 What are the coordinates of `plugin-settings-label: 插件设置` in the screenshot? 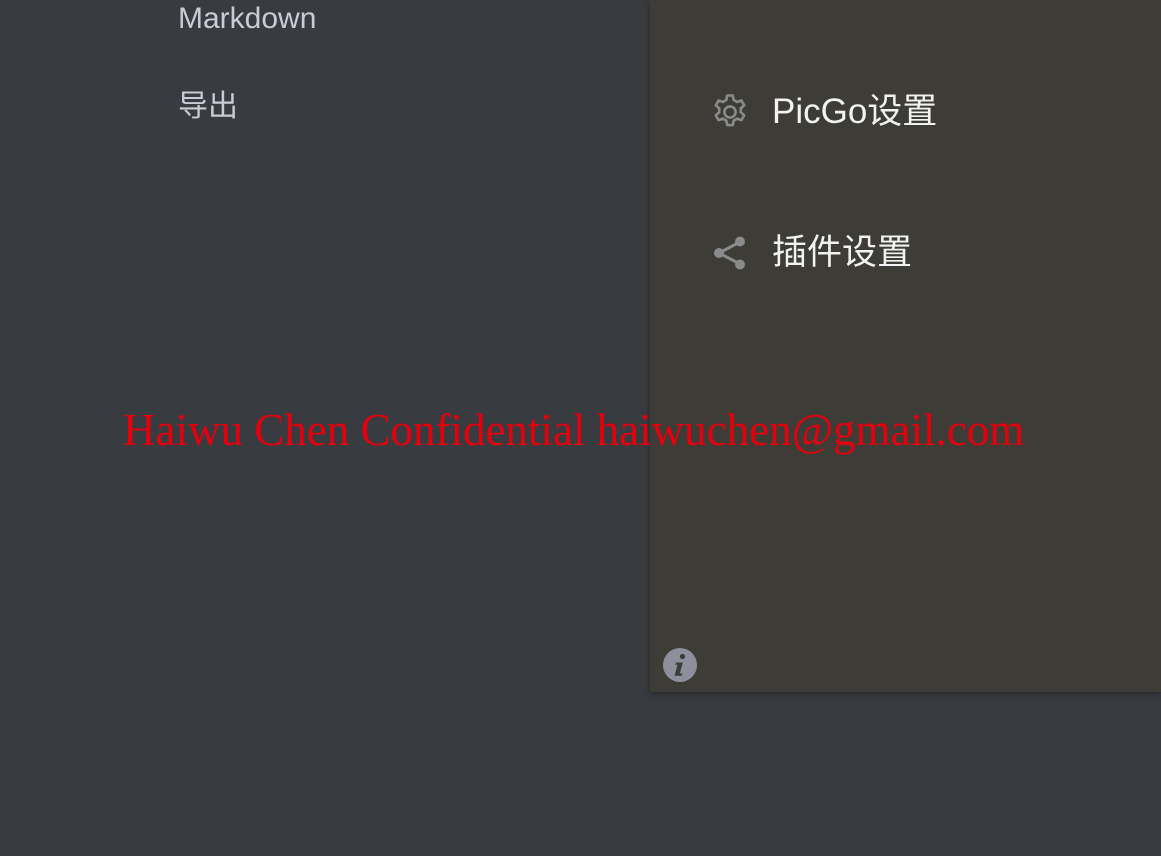 It's located at (842, 252).